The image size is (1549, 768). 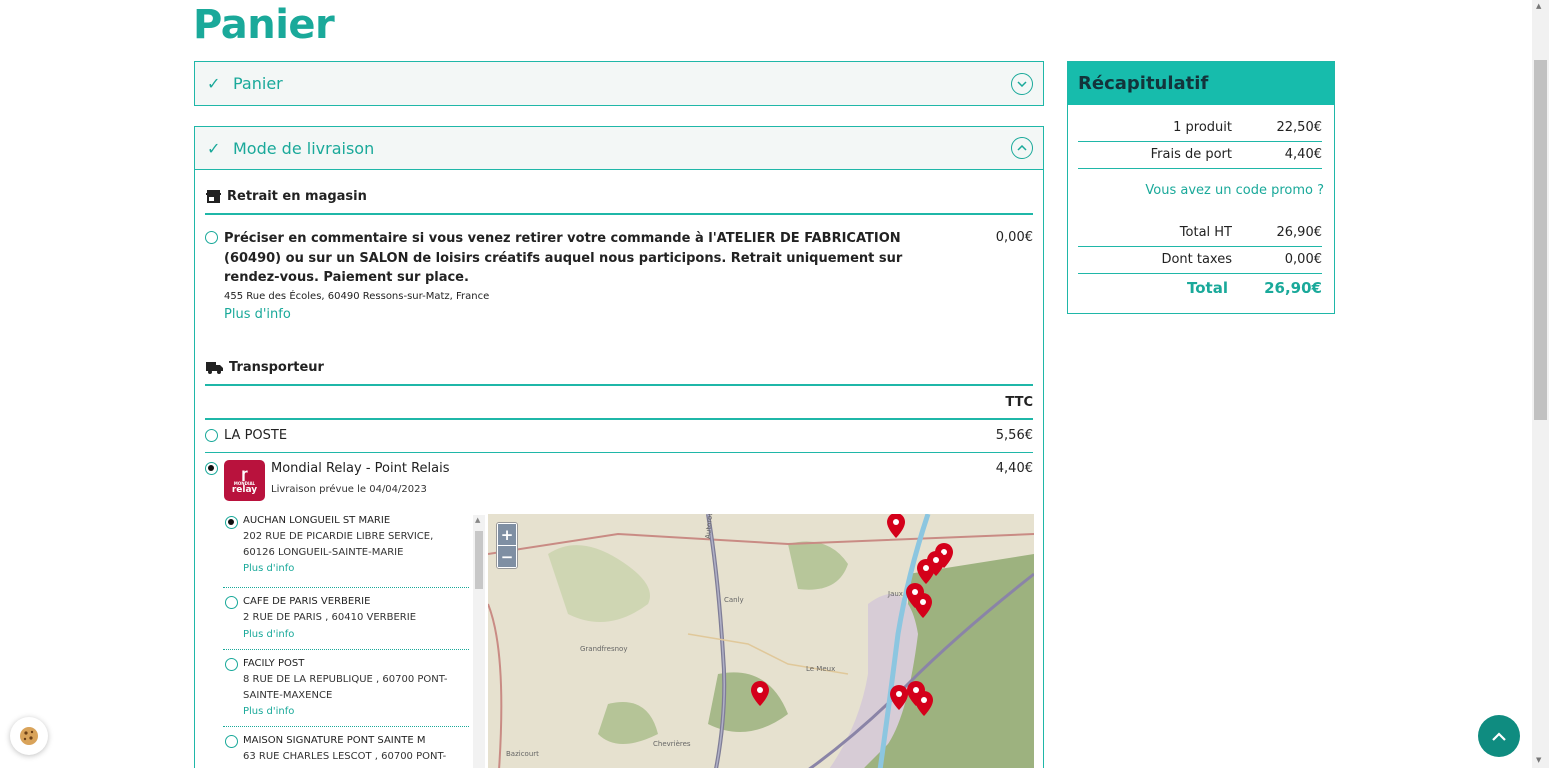 I want to click on mondial-relay-price: 4,40€, so click(x=1014, y=468).